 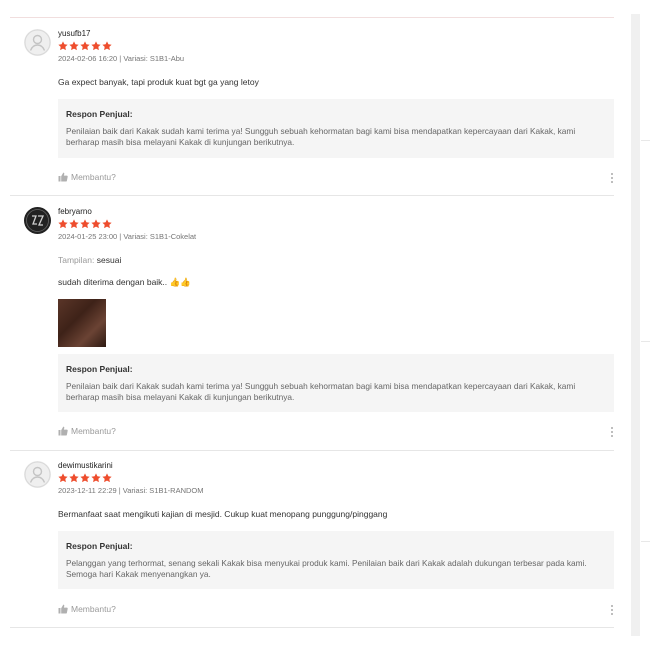 What do you see at coordinates (312, 17) in the screenshot?
I see `top-divider` at bounding box center [312, 17].